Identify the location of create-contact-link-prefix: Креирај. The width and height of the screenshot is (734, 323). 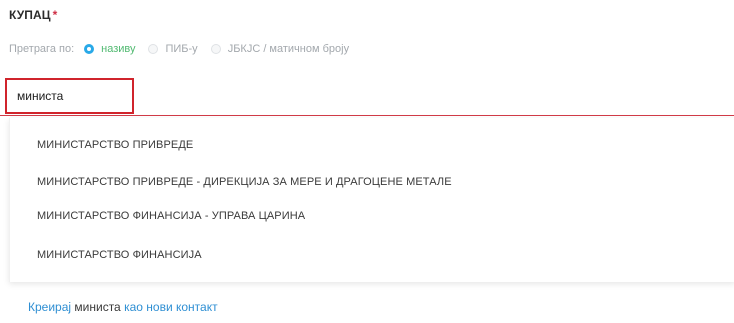
(49, 307).